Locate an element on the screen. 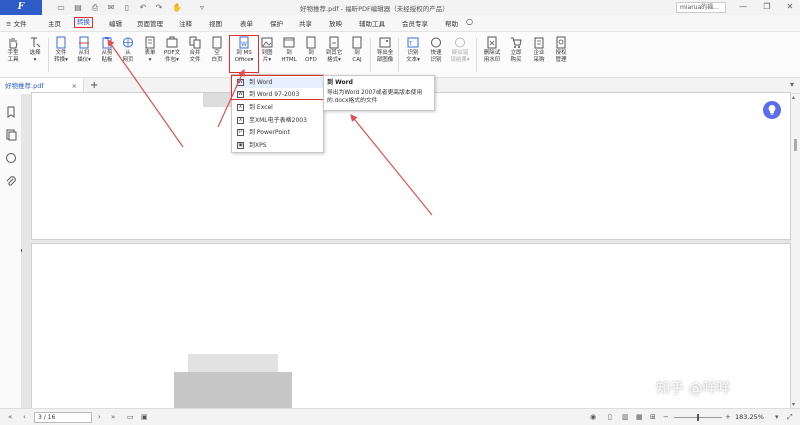 The width and height of the screenshot is (800, 425). from-webpage-button: 从 网页 is located at coordinates (128, 56).